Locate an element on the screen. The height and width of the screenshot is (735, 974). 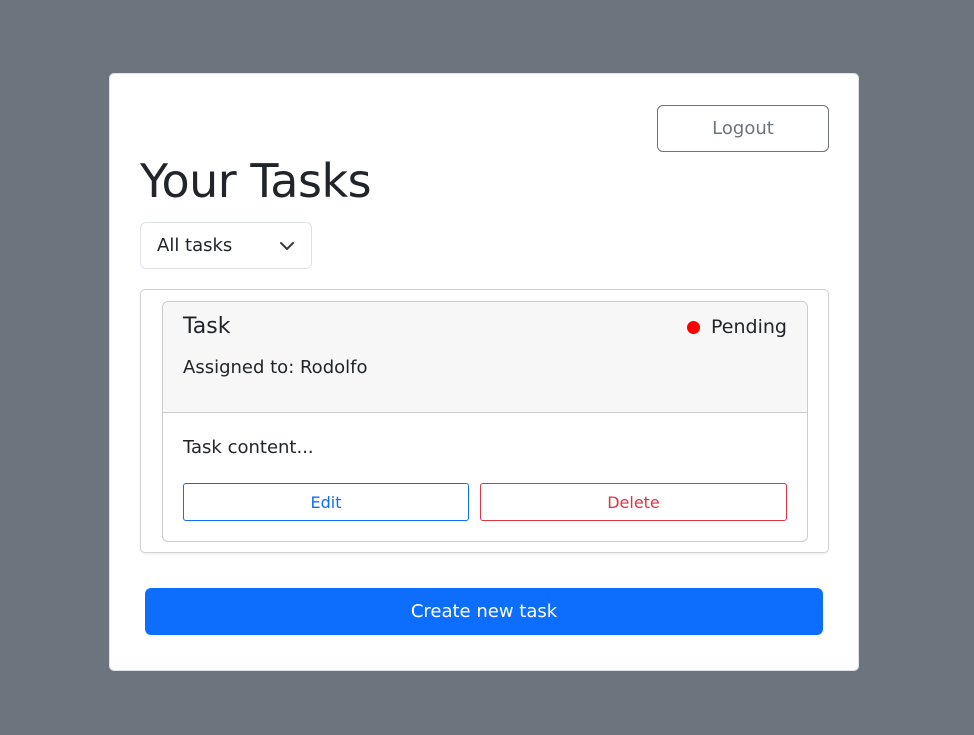
edit-button: Edit is located at coordinates (326, 502).